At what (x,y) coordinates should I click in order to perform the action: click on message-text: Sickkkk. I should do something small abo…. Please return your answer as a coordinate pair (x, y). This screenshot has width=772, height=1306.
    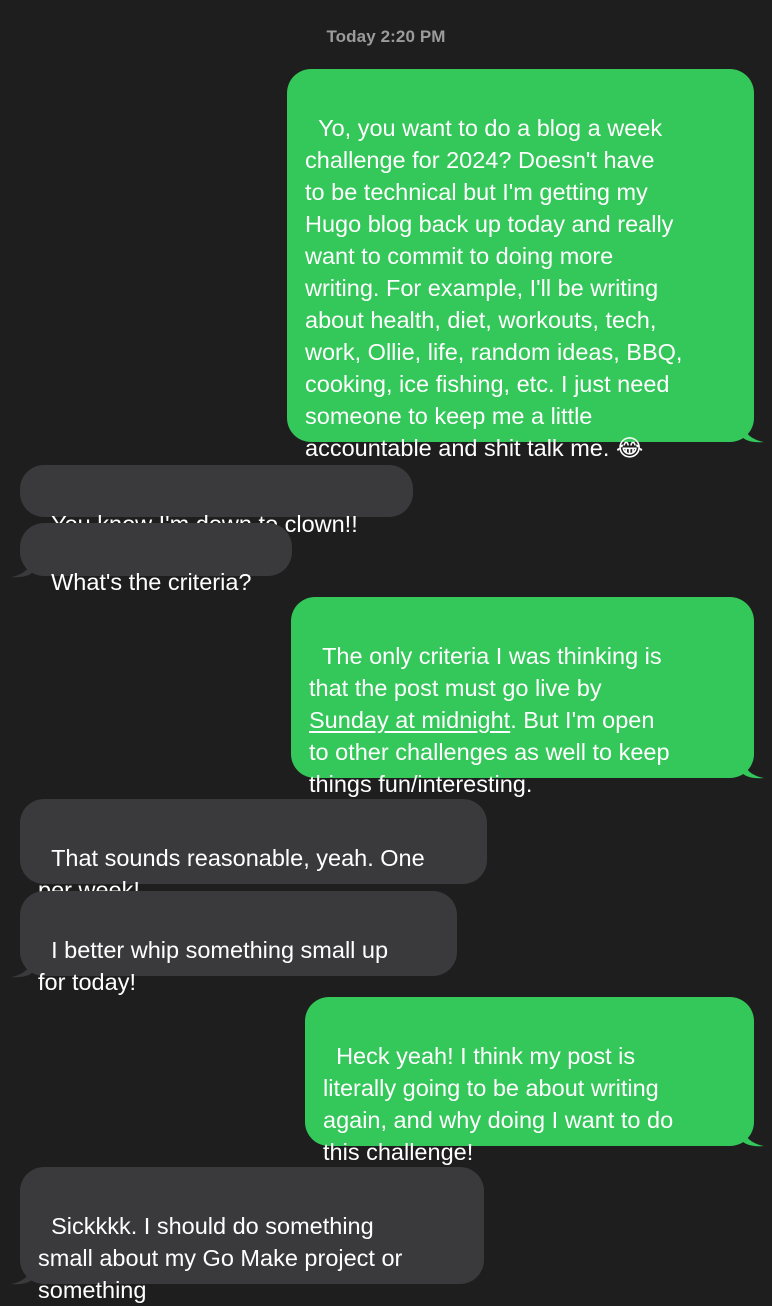
    Looking at the image, I should click on (220, 1258).